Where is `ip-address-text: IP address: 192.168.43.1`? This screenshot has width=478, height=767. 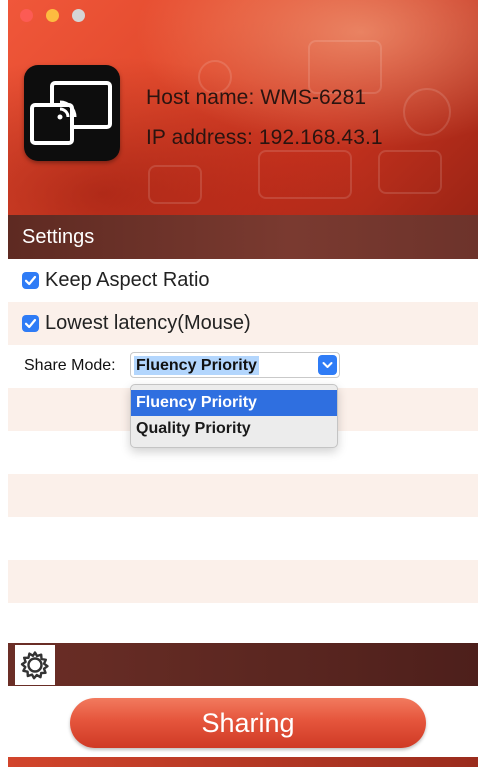
ip-address-text: IP address: 192.168.43.1 is located at coordinates (264, 137).